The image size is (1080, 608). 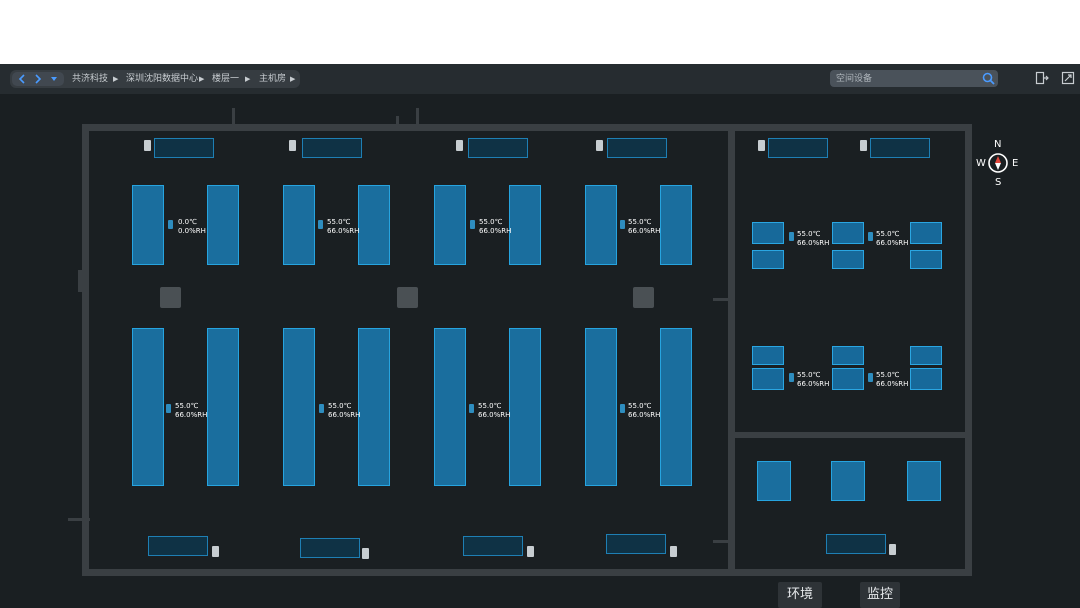 What do you see at coordinates (1068, 78) in the screenshot?
I see `fullscreen-icon` at bounding box center [1068, 78].